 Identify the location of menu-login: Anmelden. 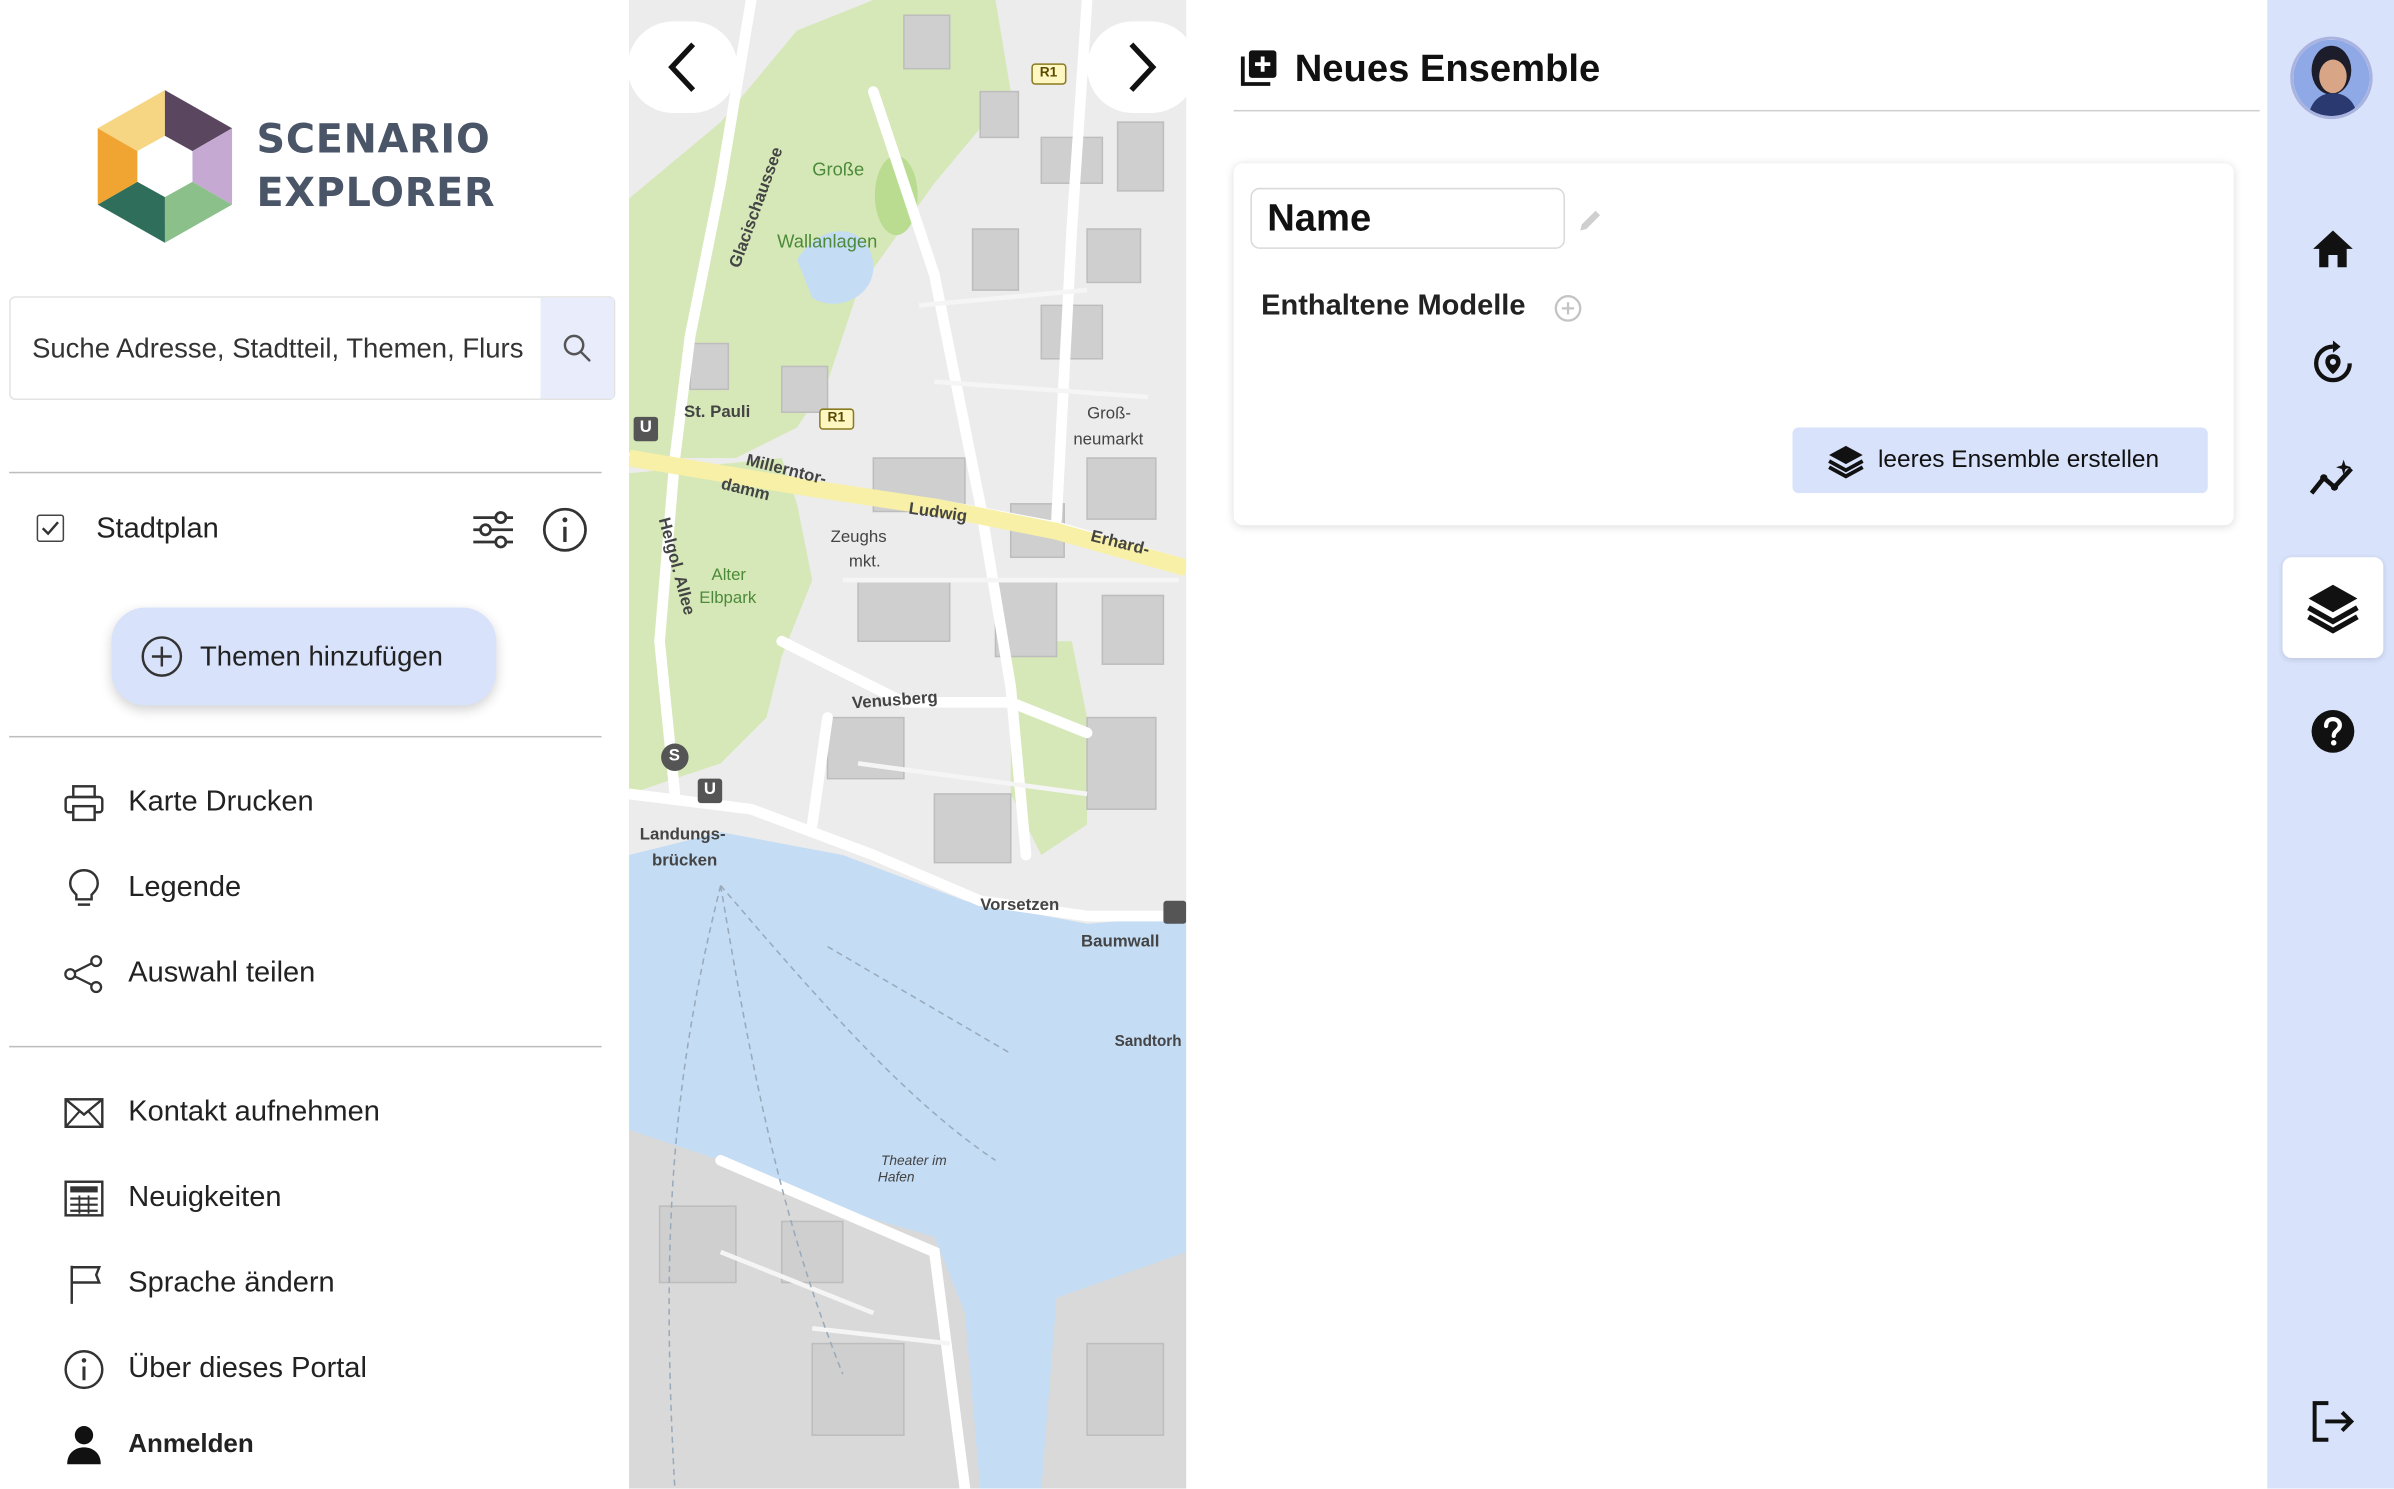
(157, 1444).